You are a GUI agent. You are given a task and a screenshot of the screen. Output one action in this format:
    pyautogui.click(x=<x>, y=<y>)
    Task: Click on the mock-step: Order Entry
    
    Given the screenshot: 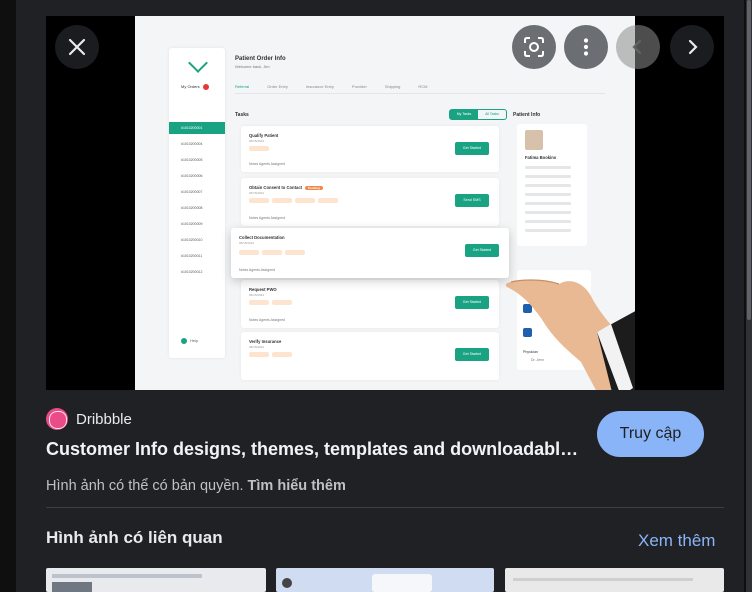 What is the action you would take?
    pyautogui.click(x=277, y=86)
    